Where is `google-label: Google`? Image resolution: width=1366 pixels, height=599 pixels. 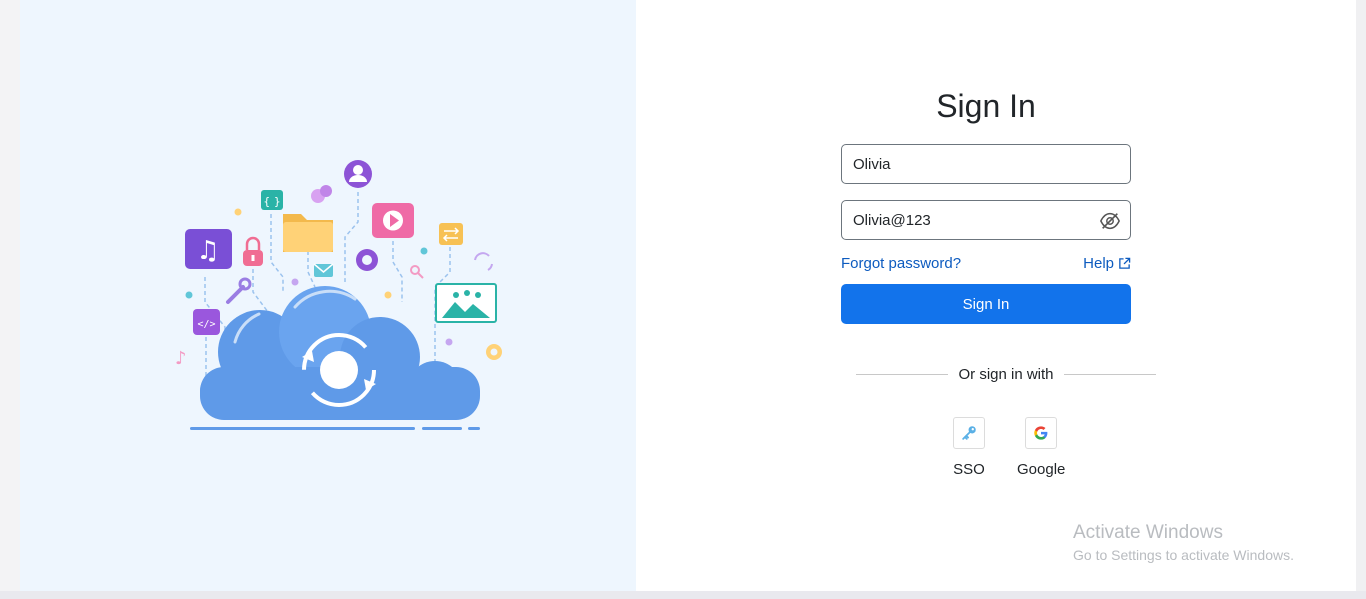 google-label: Google is located at coordinates (1041, 469).